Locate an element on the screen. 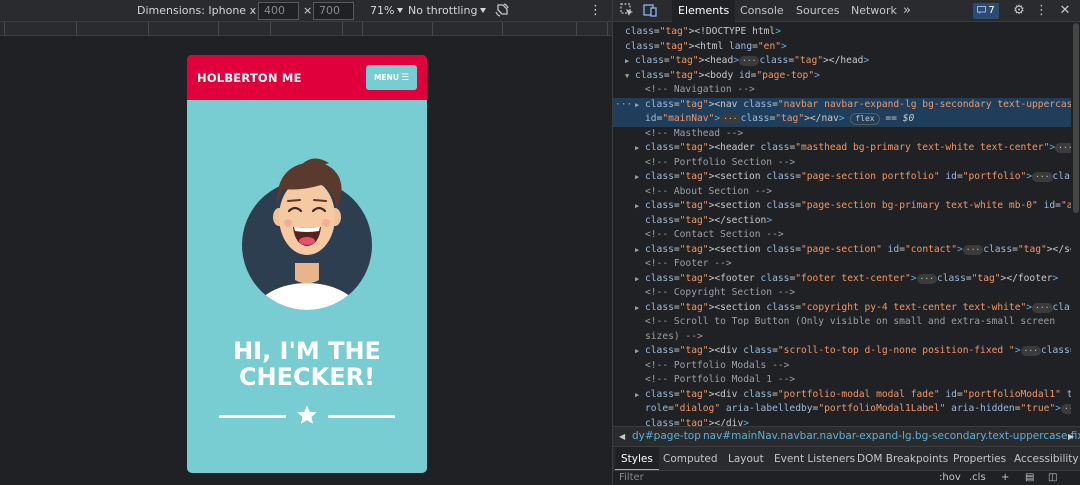  more-tabs-icon: » is located at coordinates (907, 11).